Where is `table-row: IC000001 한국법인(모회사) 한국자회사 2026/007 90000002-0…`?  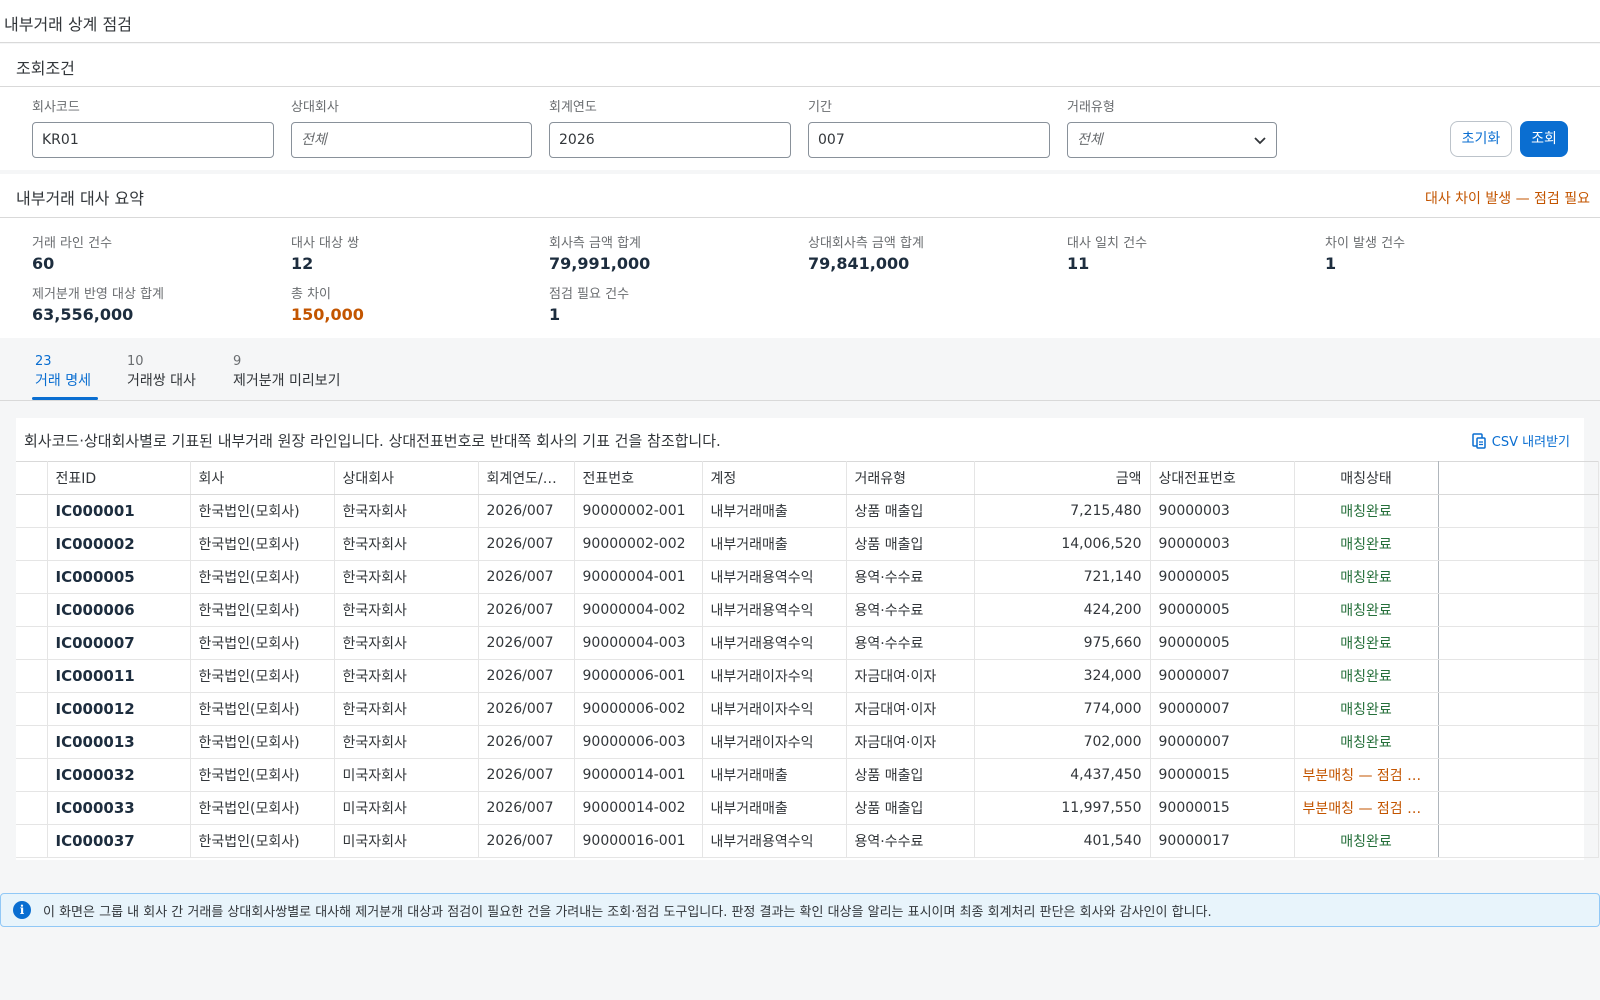 table-row: IC000001 한국법인(모회사) 한국자회사 2026/007 90000002-0… is located at coordinates (807, 511).